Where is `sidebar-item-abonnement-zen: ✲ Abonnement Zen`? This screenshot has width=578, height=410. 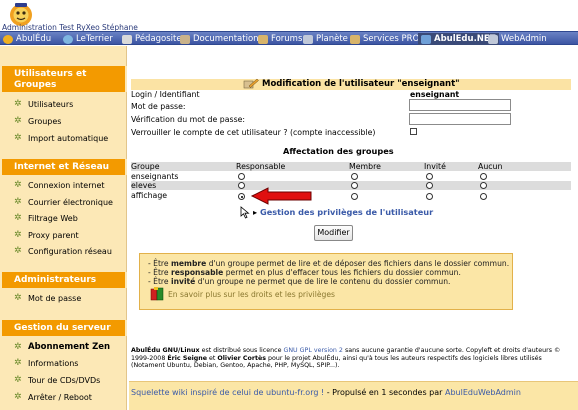 sidebar-item-abonnement-zen: ✲ Abonnement Zen is located at coordinates (62, 347).